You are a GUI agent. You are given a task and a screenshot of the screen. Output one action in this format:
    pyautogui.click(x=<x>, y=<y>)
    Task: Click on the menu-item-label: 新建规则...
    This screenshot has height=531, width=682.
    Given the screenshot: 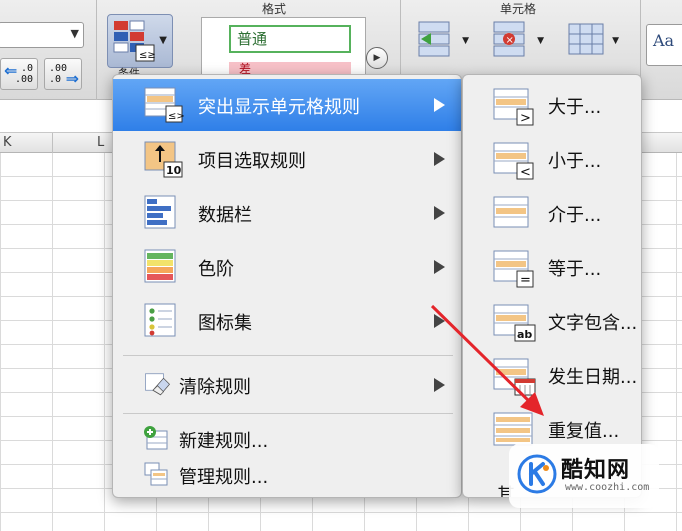 What is the action you would take?
    pyautogui.click(x=224, y=441)
    